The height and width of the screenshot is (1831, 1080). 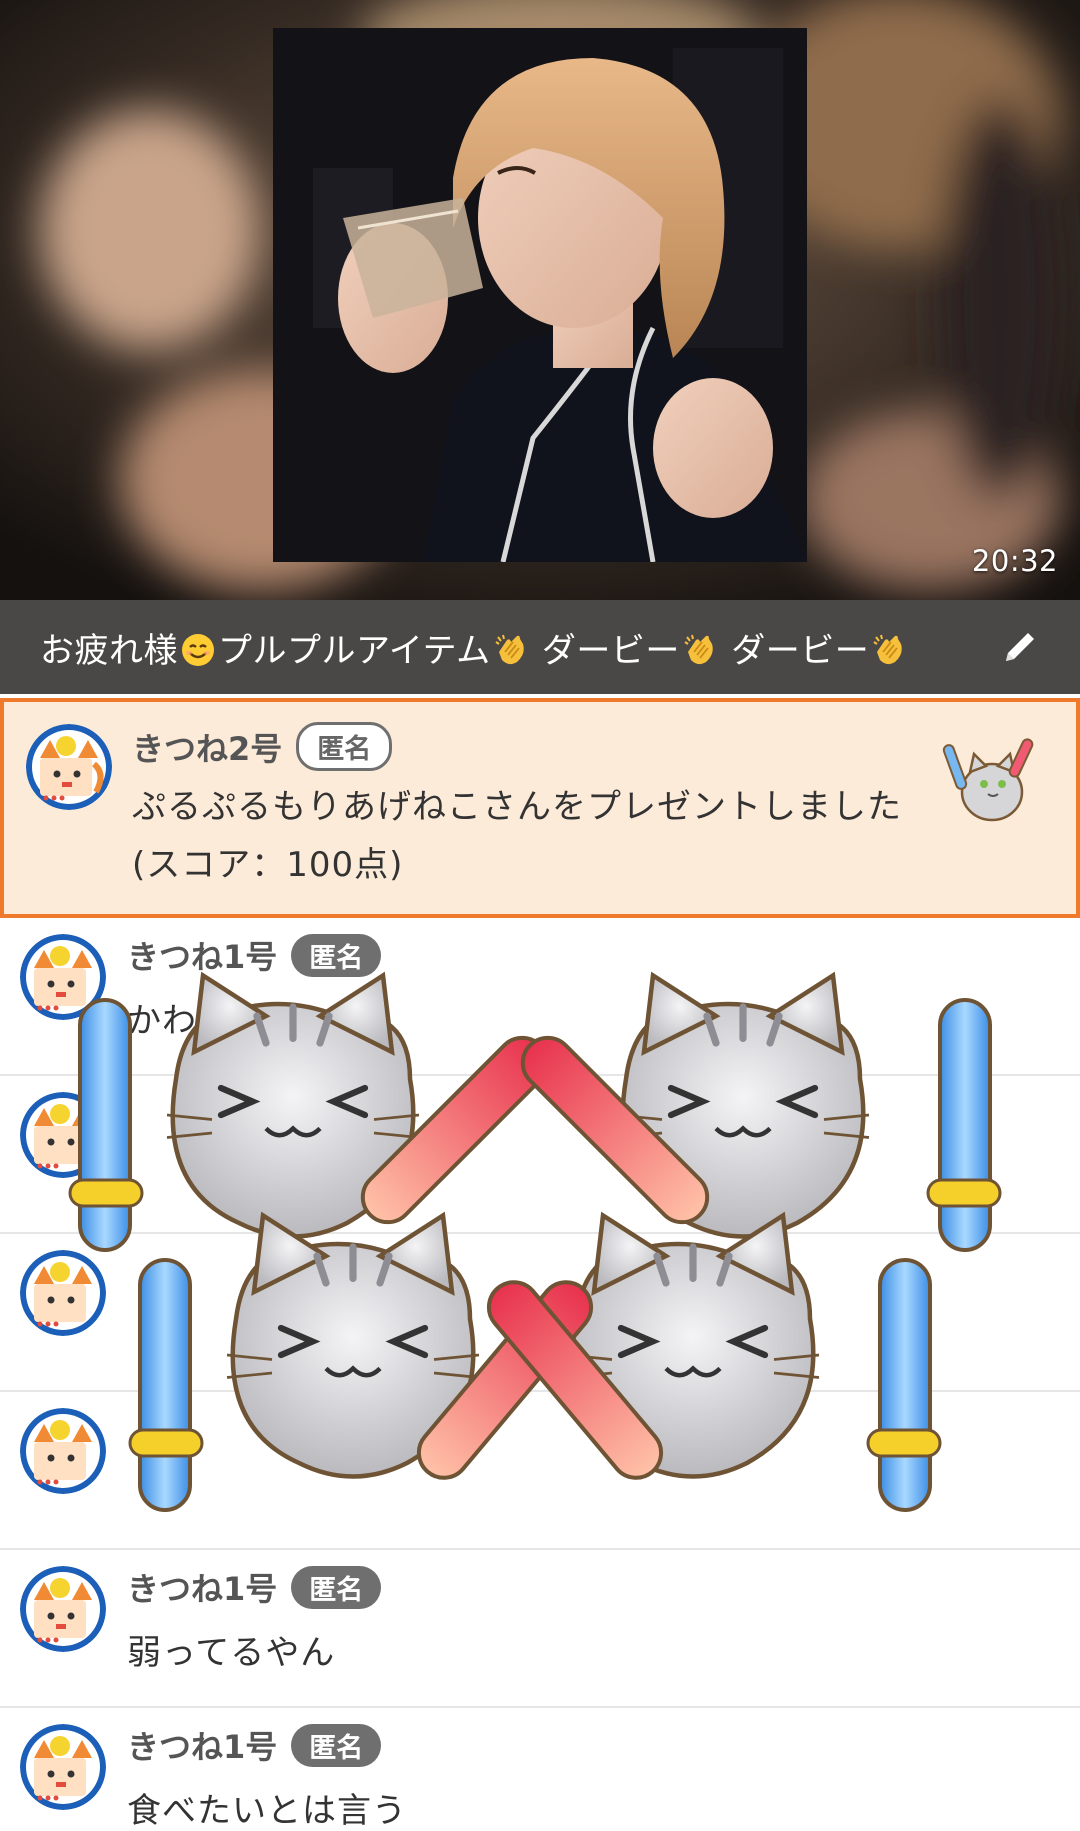 I want to click on comment-message: 食べたいとは言う, so click(x=267, y=1811).